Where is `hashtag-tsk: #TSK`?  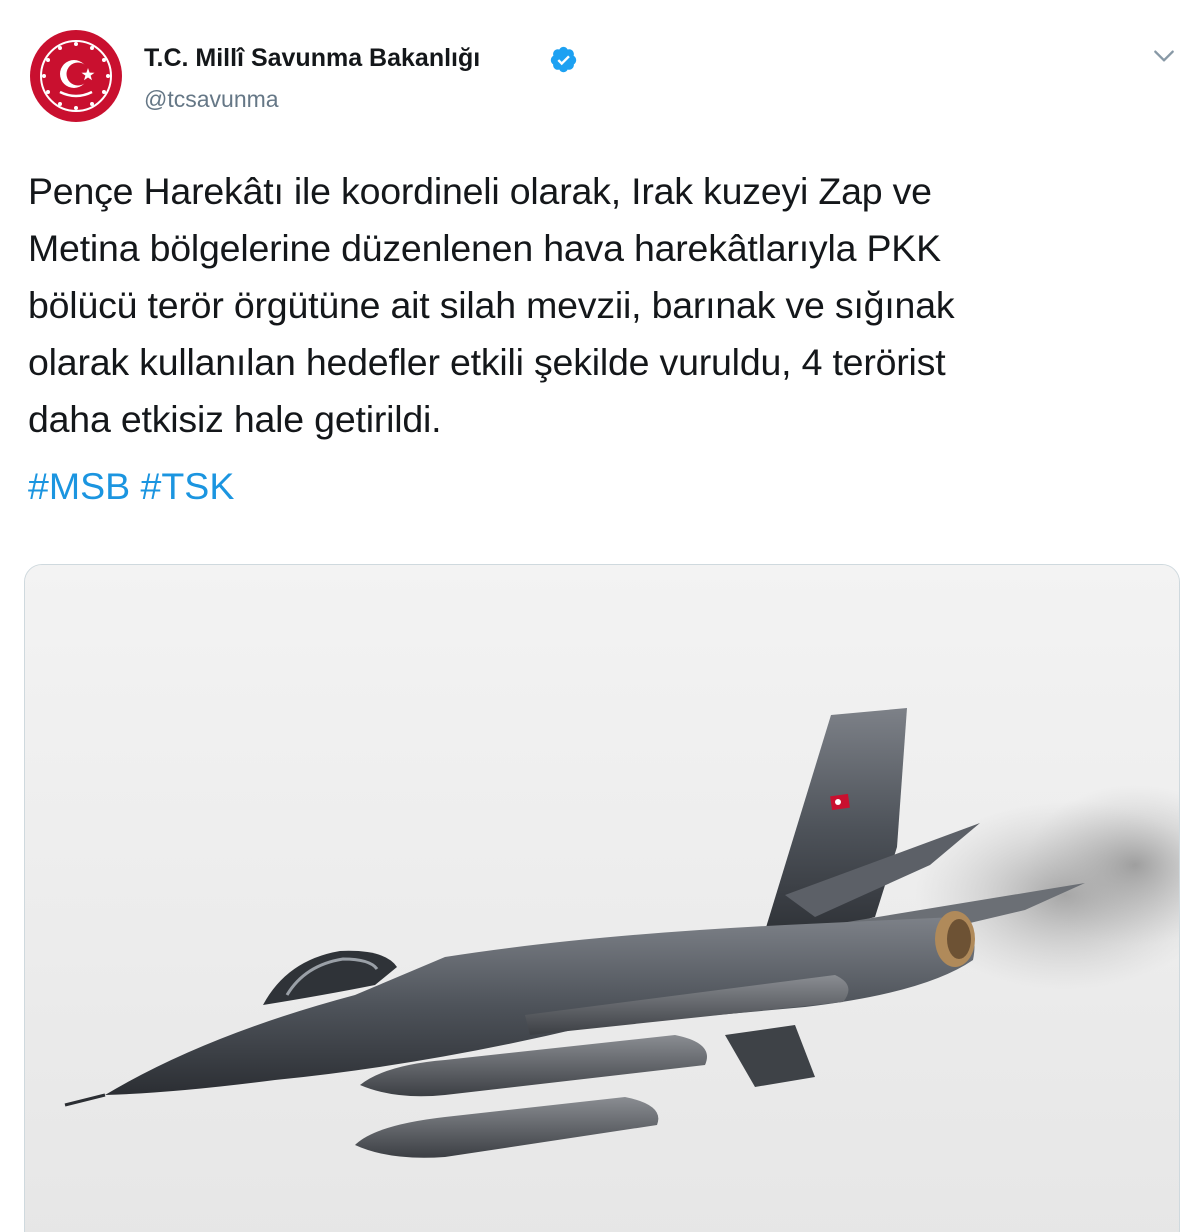
hashtag-tsk: #TSK is located at coordinates (188, 486).